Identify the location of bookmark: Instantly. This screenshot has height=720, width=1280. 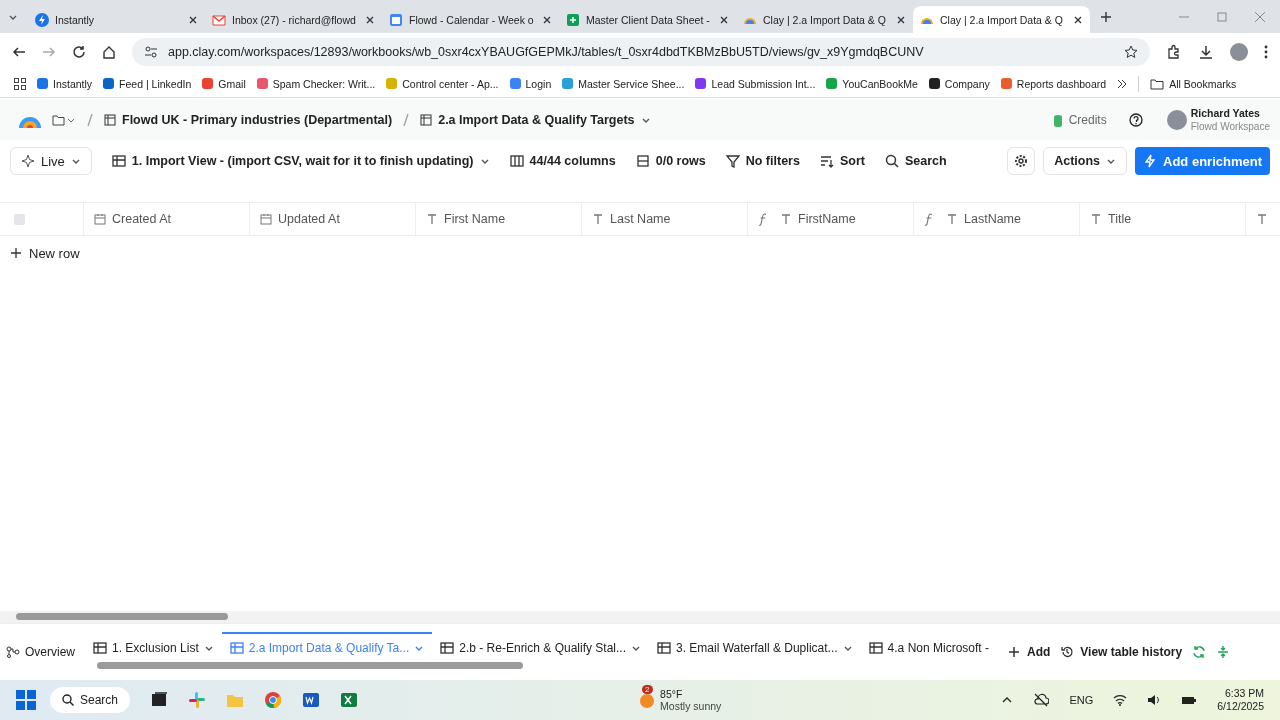
(65, 83).